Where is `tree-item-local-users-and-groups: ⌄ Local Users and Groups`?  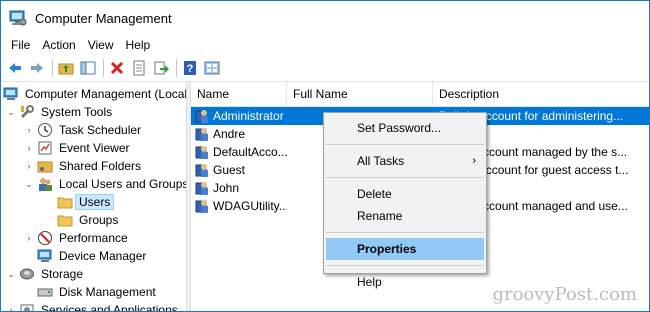 tree-item-local-users-and-groups: ⌄ Local Users and Groups is located at coordinates (105, 184).